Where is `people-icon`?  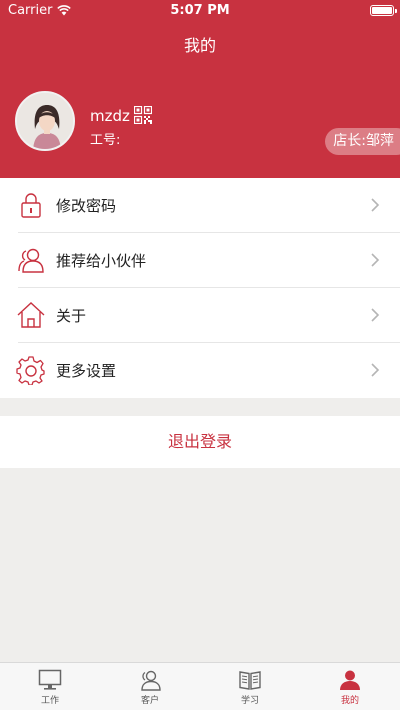
people-icon is located at coordinates (31, 260).